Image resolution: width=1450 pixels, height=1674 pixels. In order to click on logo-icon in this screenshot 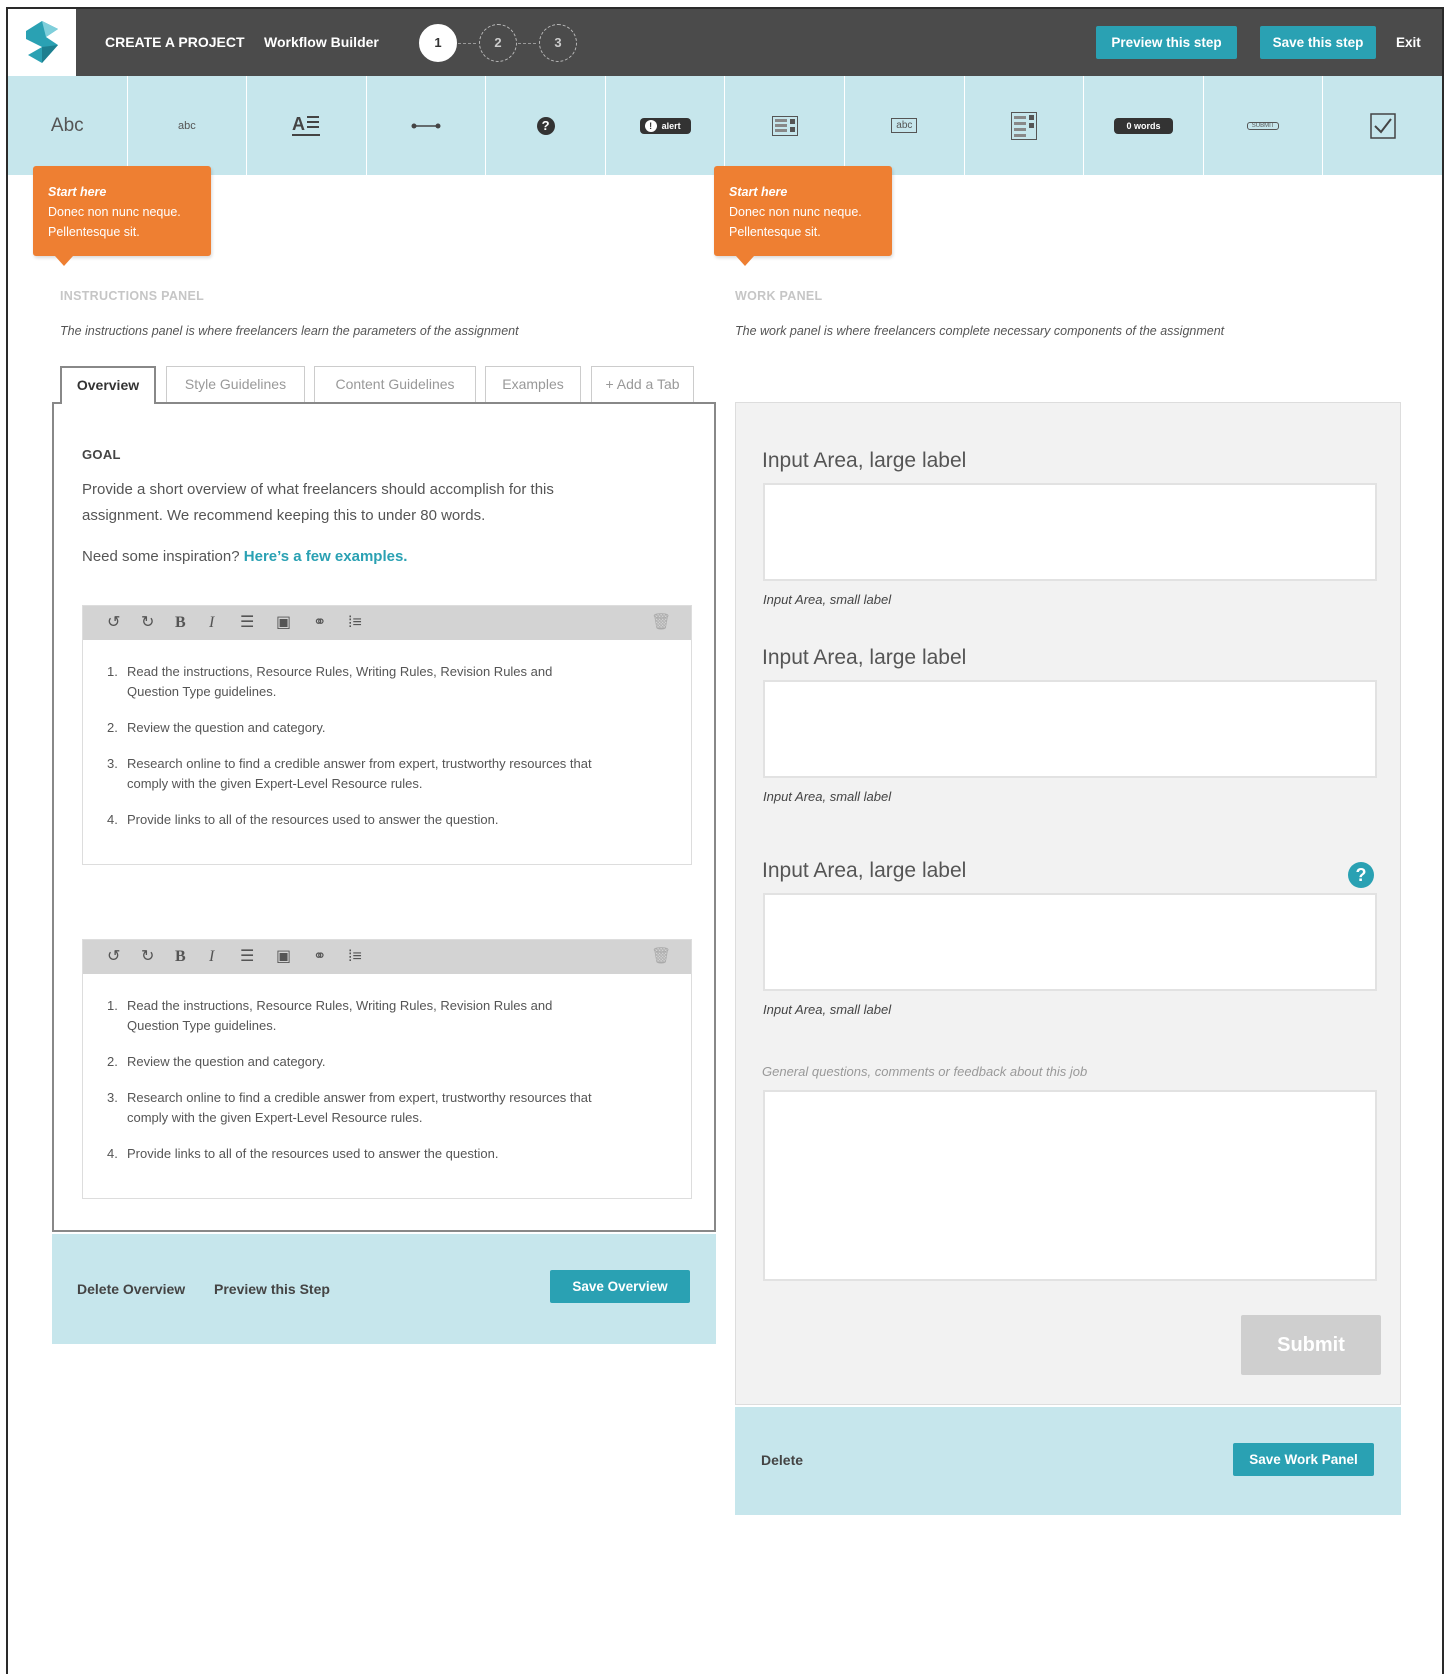, I will do `click(42, 42)`.